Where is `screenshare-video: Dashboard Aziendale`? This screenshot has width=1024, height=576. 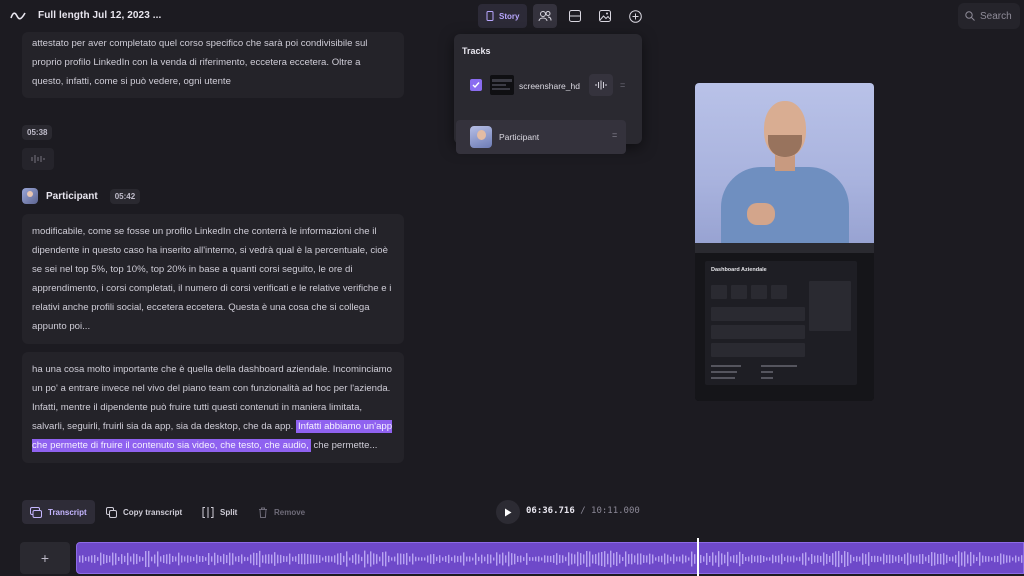
screenshare-video: Dashboard Aziendale is located at coordinates (784, 322).